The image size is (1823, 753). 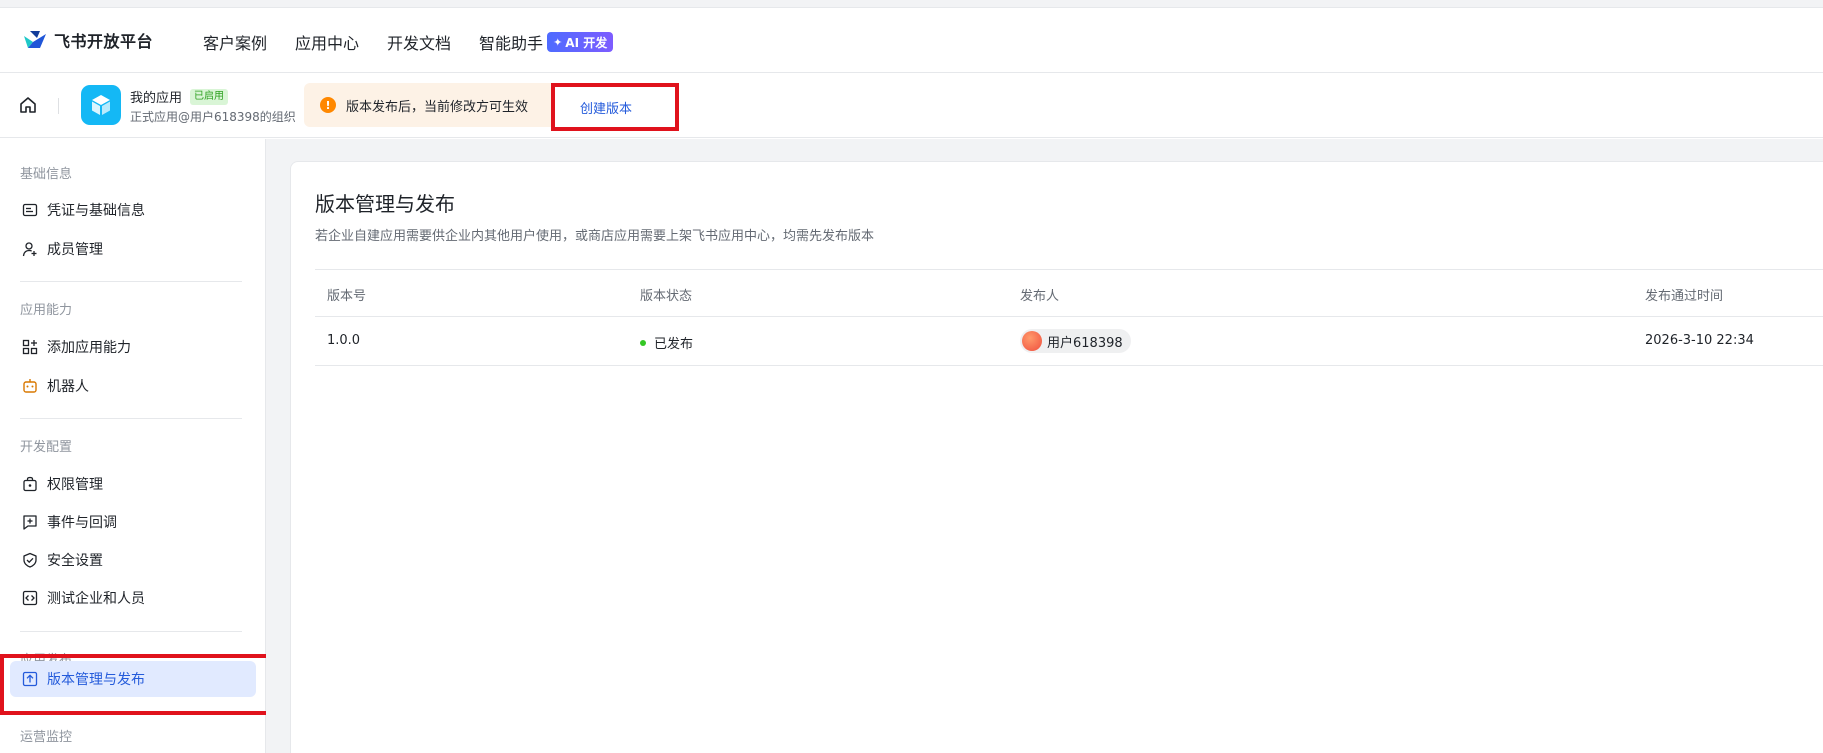 What do you see at coordinates (643, 342) in the screenshot?
I see `status-dot` at bounding box center [643, 342].